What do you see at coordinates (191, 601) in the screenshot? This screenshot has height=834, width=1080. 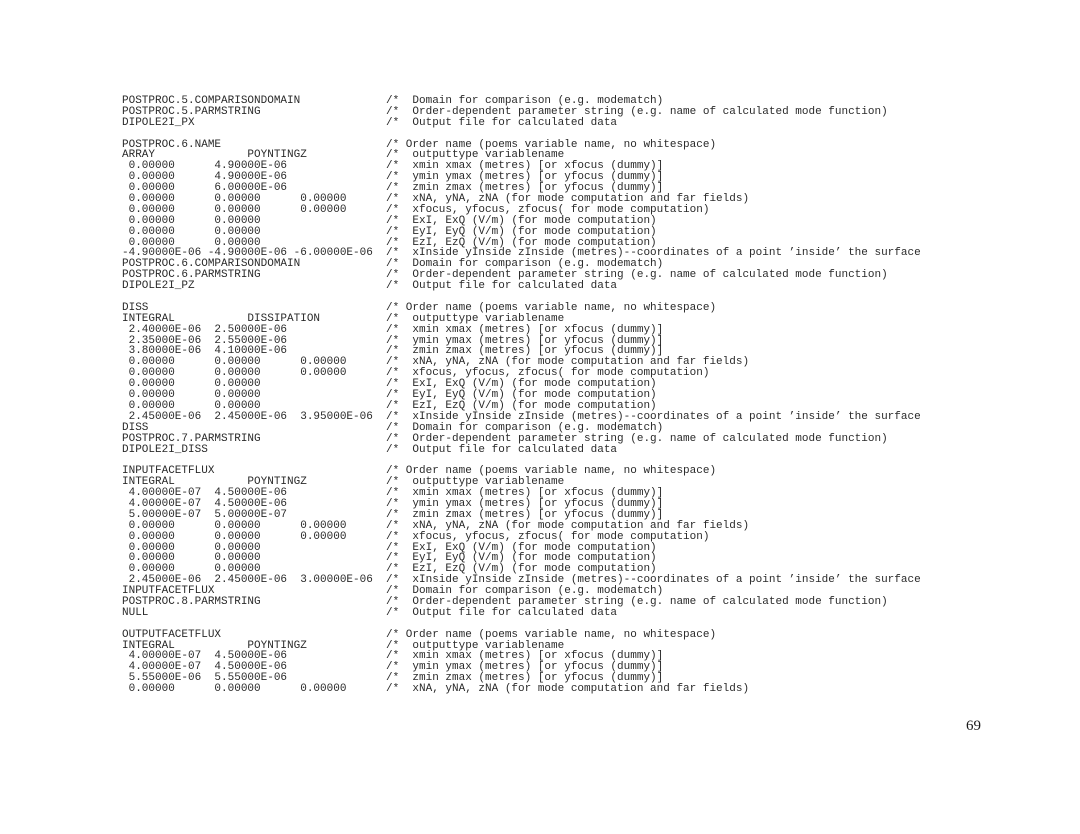 I see `code-value: POSTPROC.8.PARMSTRING` at bounding box center [191, 601].